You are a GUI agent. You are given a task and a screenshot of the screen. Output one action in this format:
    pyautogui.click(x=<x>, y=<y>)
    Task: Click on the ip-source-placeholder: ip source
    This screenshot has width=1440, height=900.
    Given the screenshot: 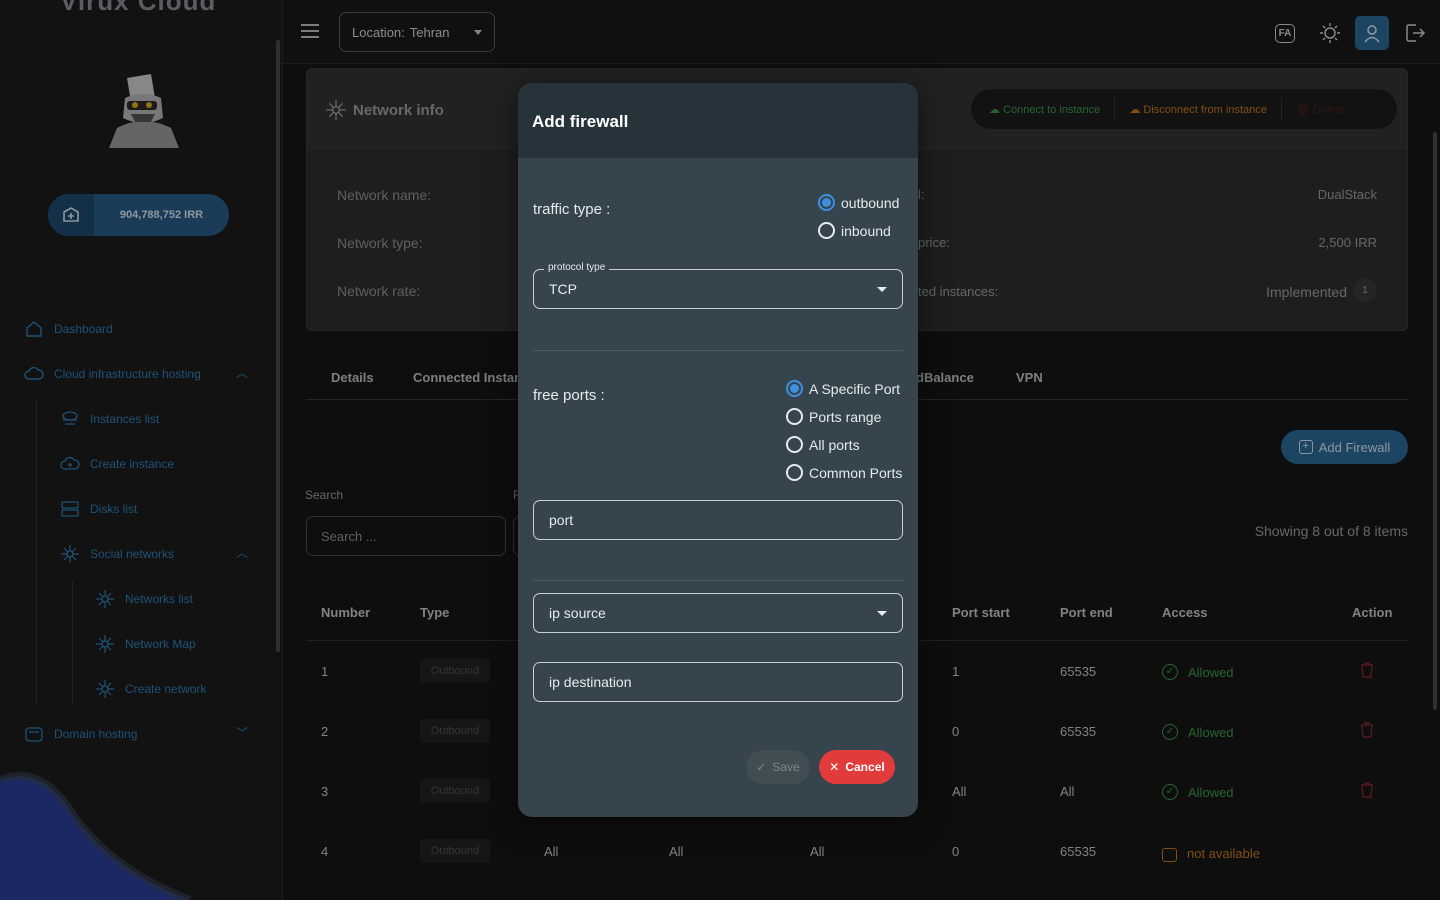 What is the action you would take?
    pyautogui.click(x=577, y=613)
    